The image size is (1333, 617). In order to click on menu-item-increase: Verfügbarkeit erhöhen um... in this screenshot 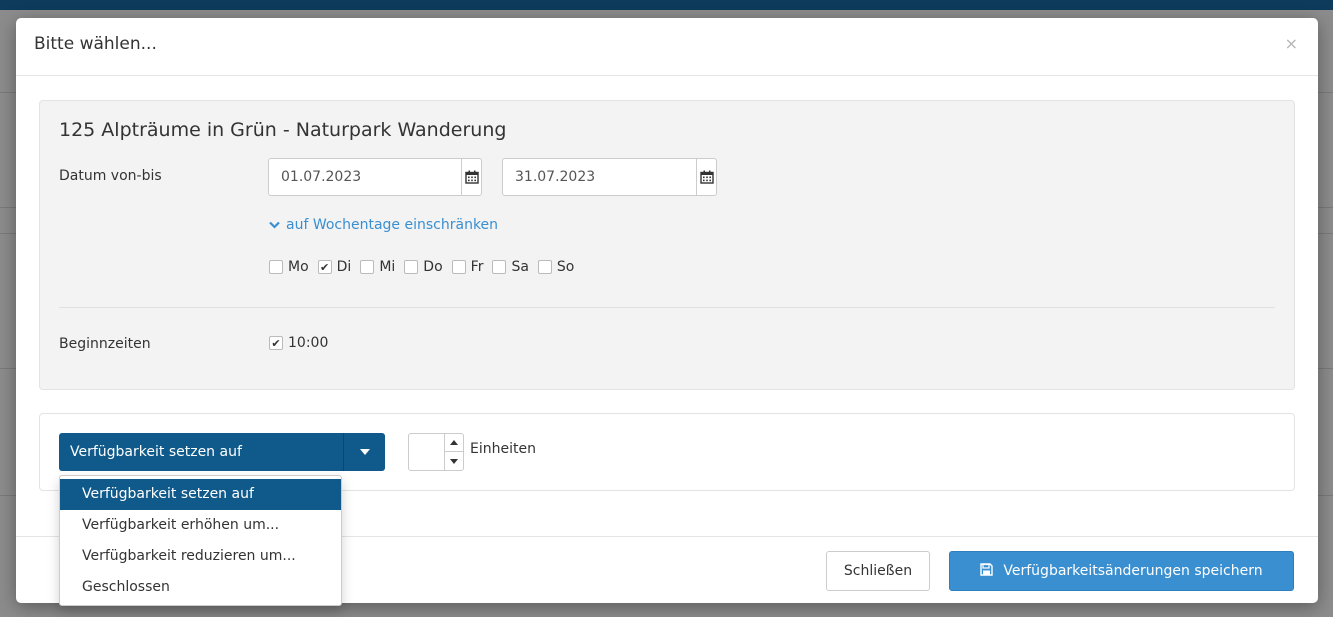, I will do `click(200, 525)`.